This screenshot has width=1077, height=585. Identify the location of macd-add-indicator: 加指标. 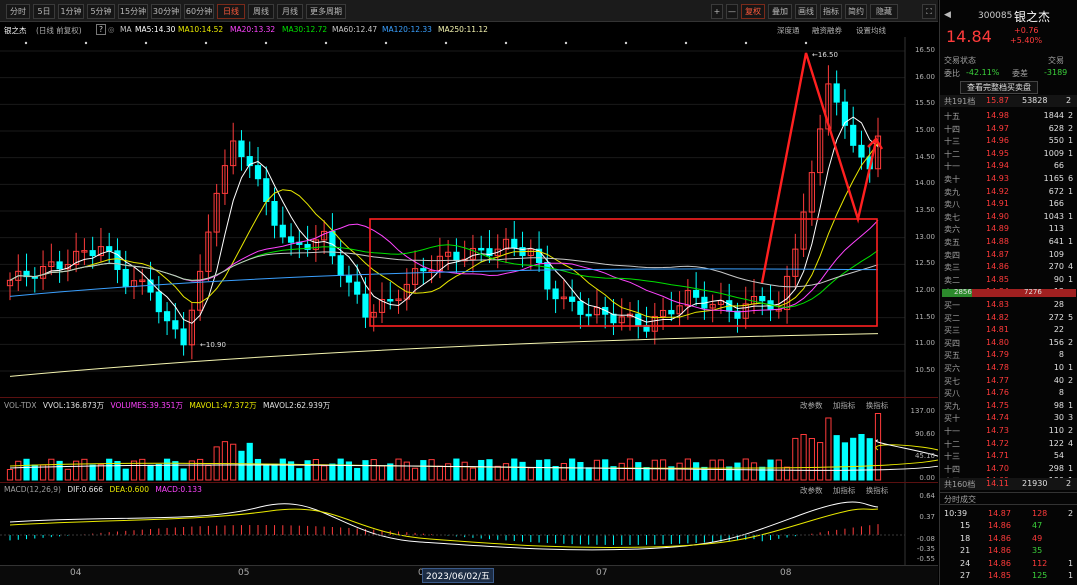
(844, 490).